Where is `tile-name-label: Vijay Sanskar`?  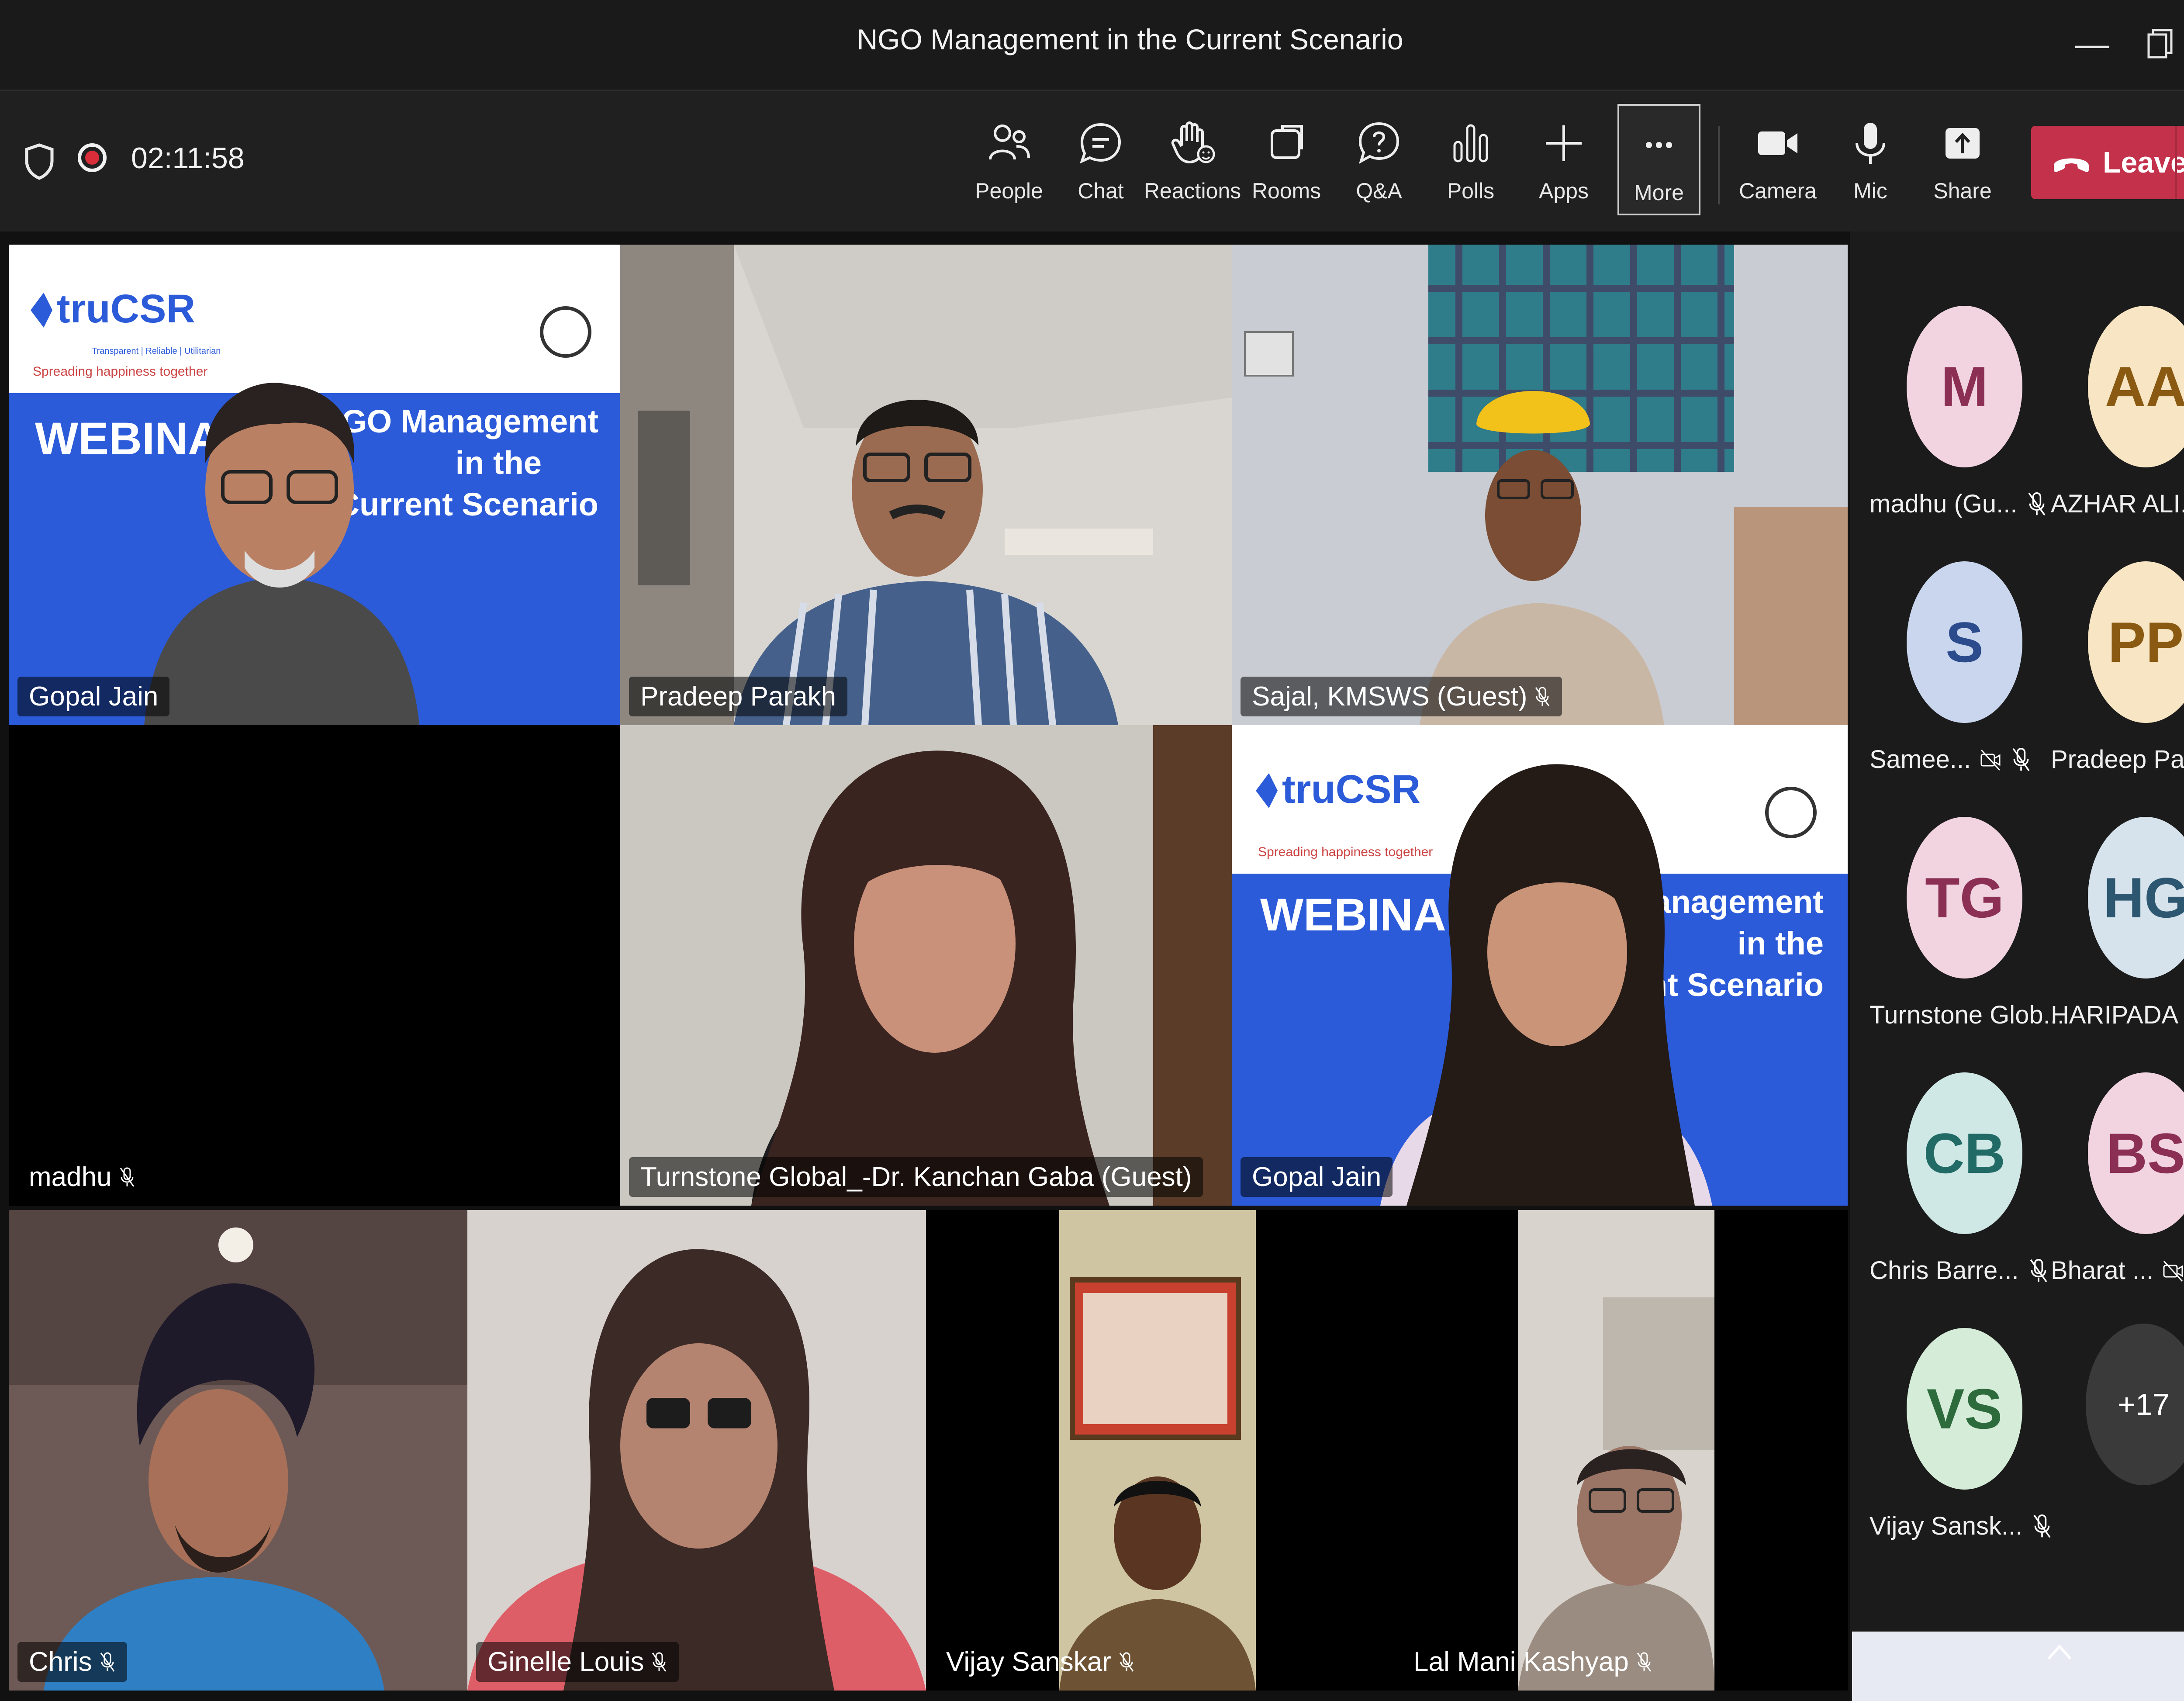 tile-name-label: Vijay Sanskar is located at coordinates (1040, 1662).